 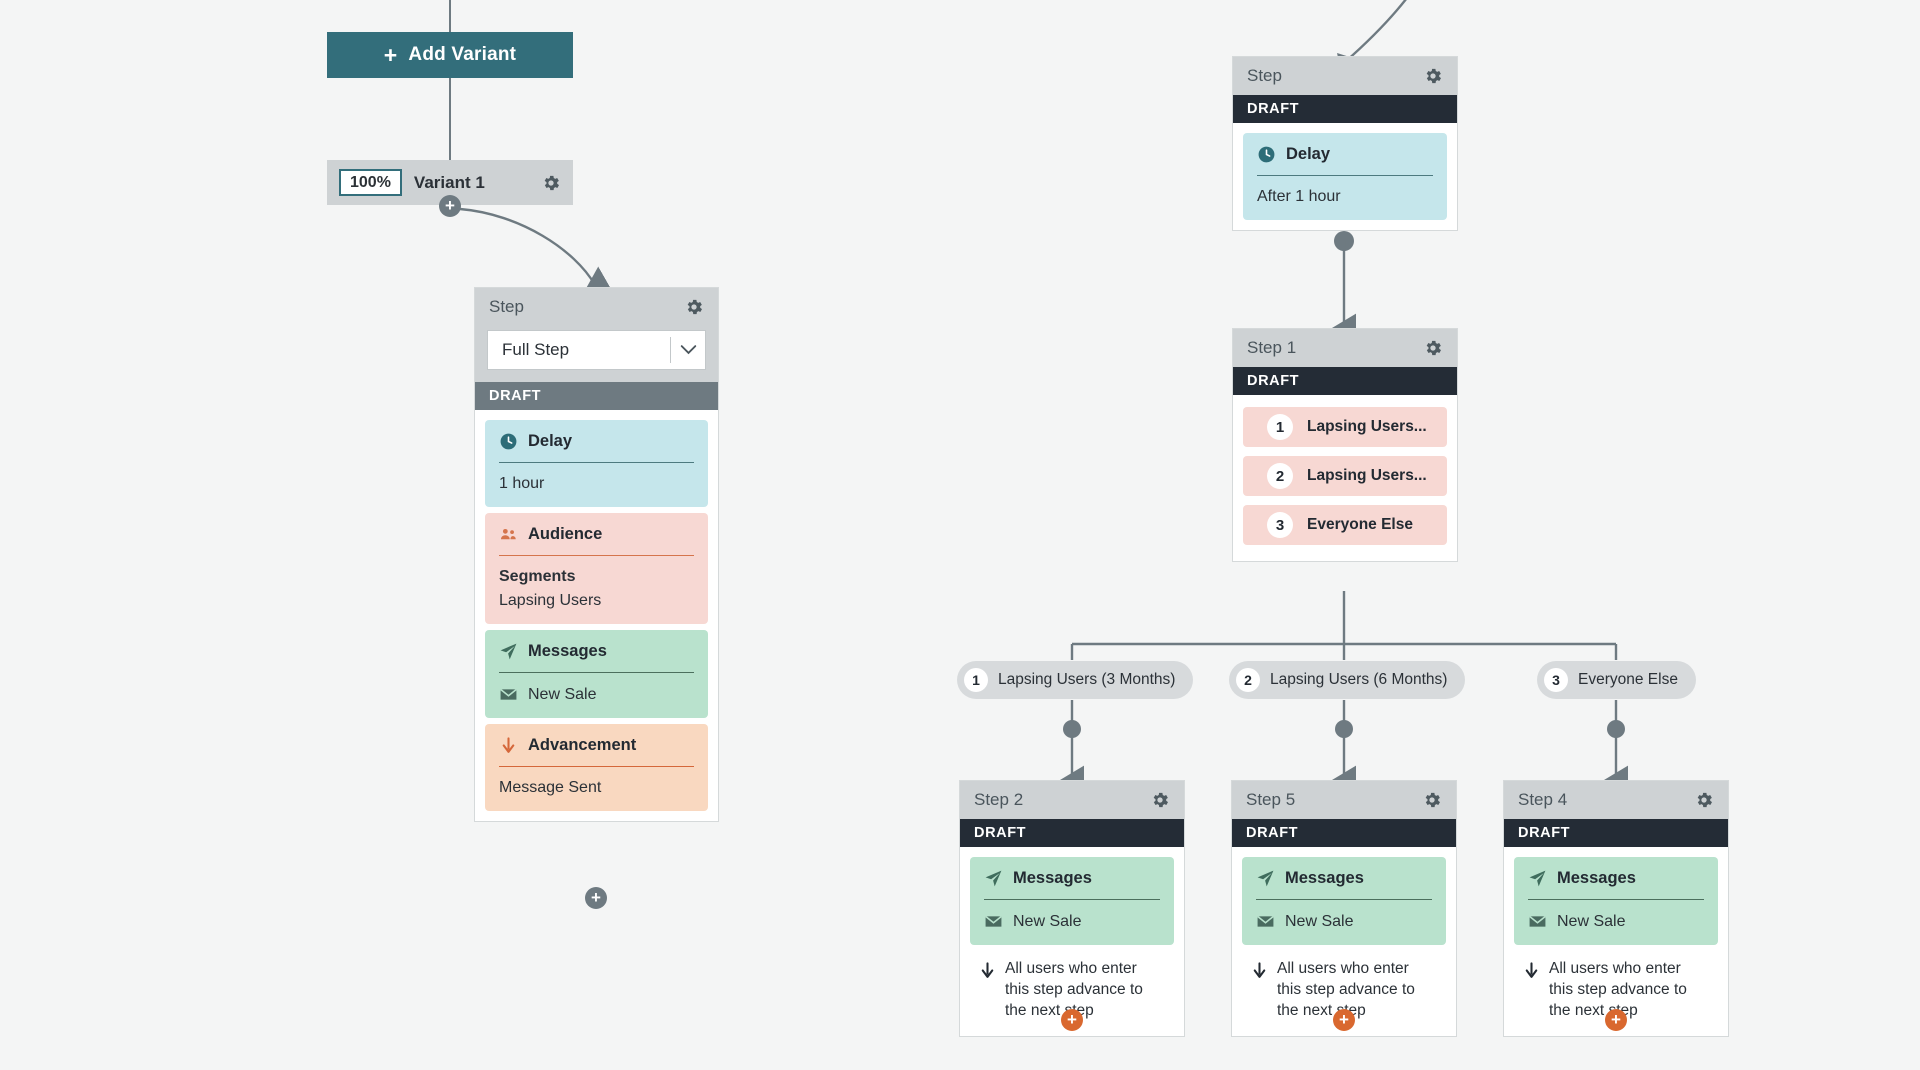 I want to click on variant-percentage: 100%, so click(x=370, y=182).